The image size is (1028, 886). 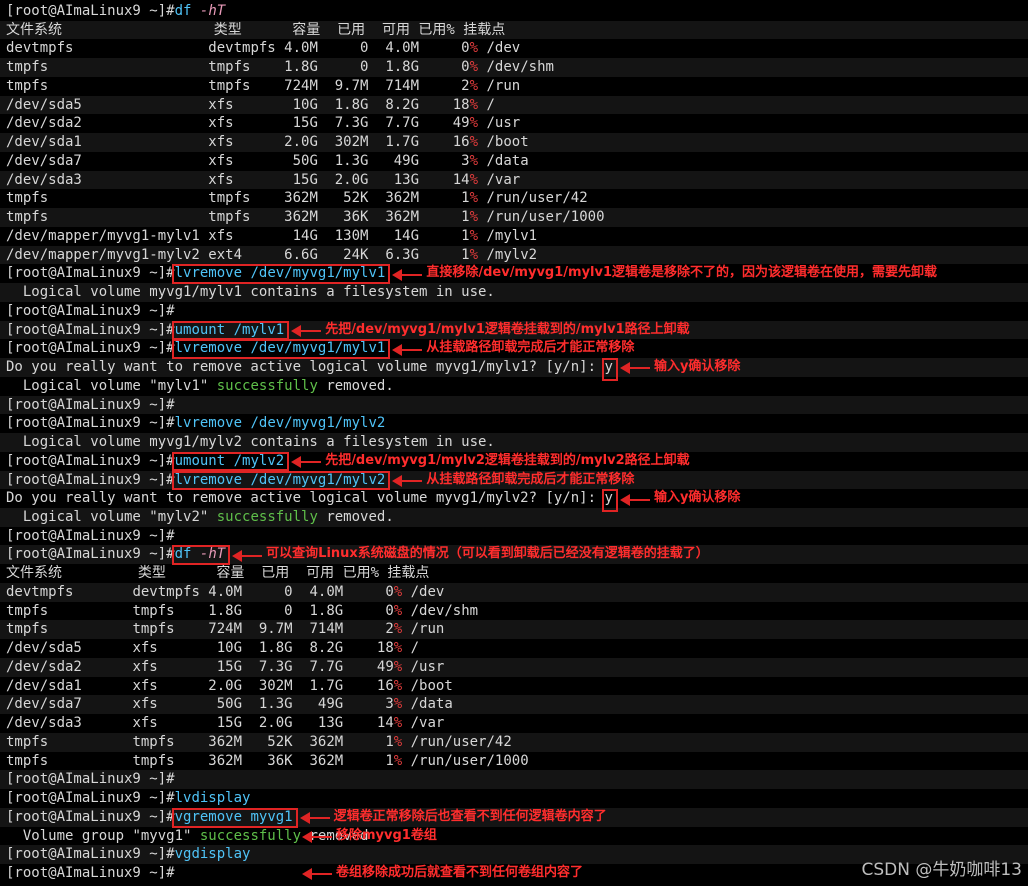 I want to click on df-mount-point: /boot, so click(x=503, y=142).